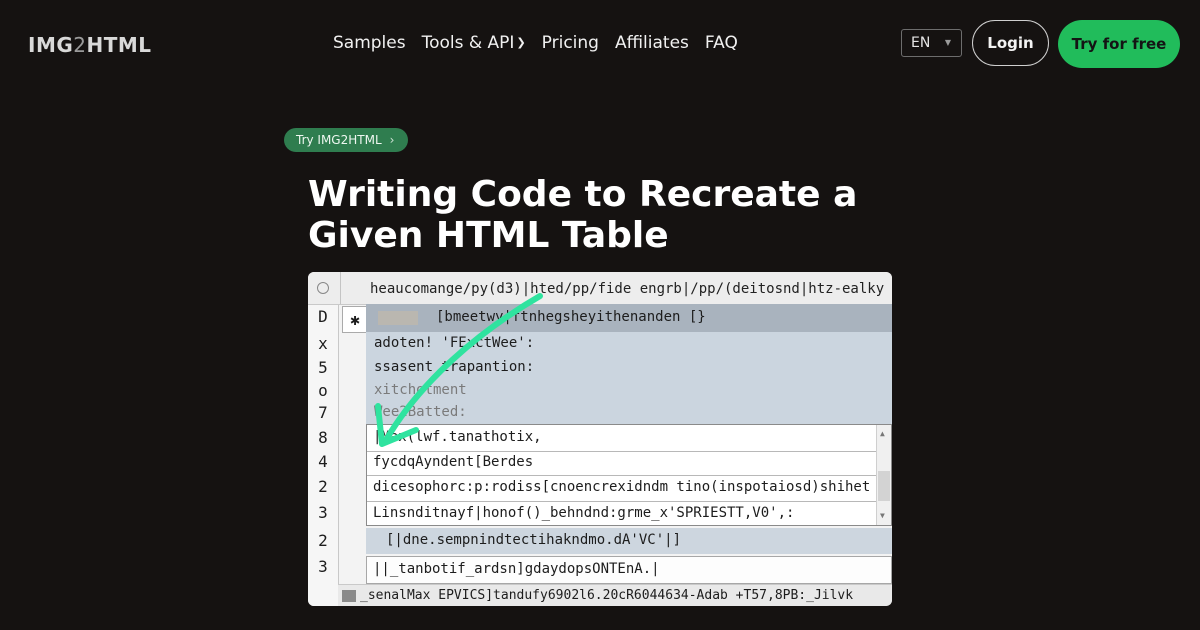 This screenshot has width=1200, height=630. I want to click on dropdown-arrow-icon: ▼, so click(947, 42).